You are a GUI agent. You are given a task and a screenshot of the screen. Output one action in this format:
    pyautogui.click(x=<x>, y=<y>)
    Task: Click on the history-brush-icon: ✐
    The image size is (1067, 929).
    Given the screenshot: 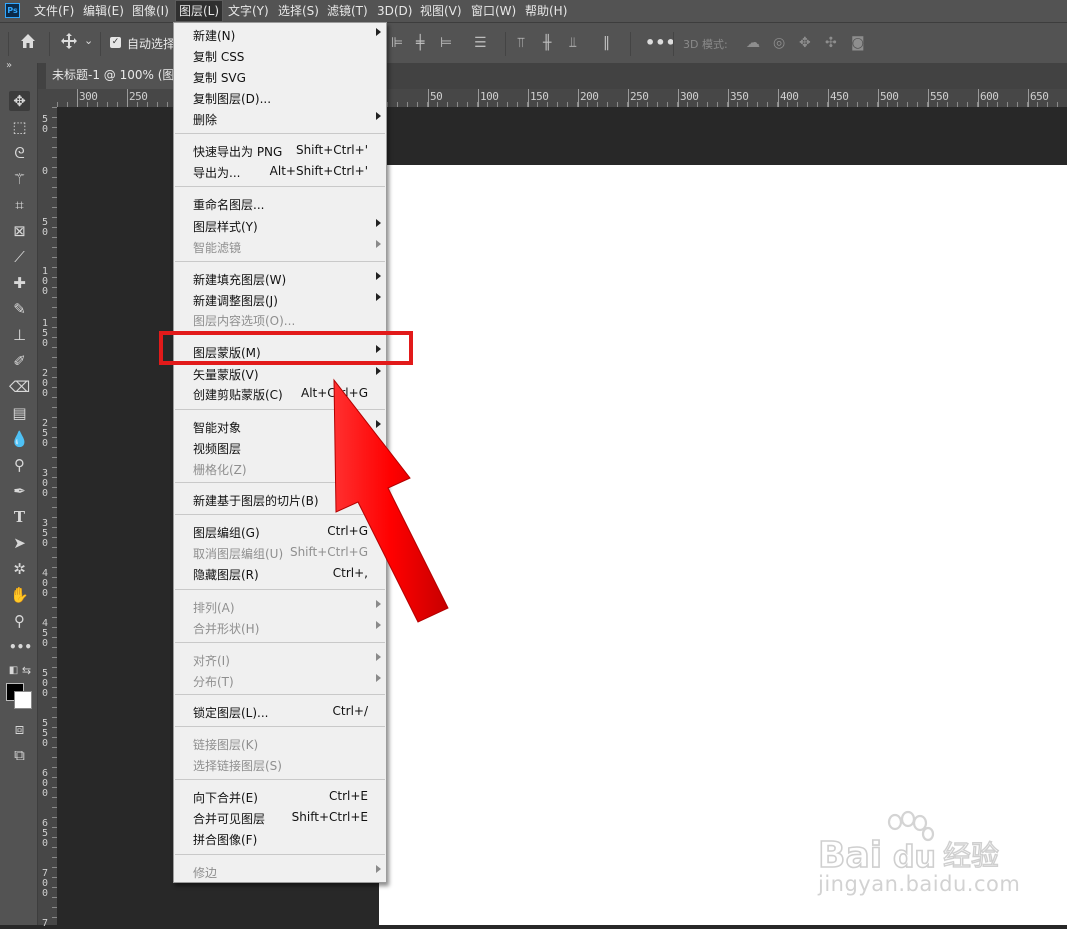 What is the action you would take?
    pyautogui.click(x=19, y=361)
    